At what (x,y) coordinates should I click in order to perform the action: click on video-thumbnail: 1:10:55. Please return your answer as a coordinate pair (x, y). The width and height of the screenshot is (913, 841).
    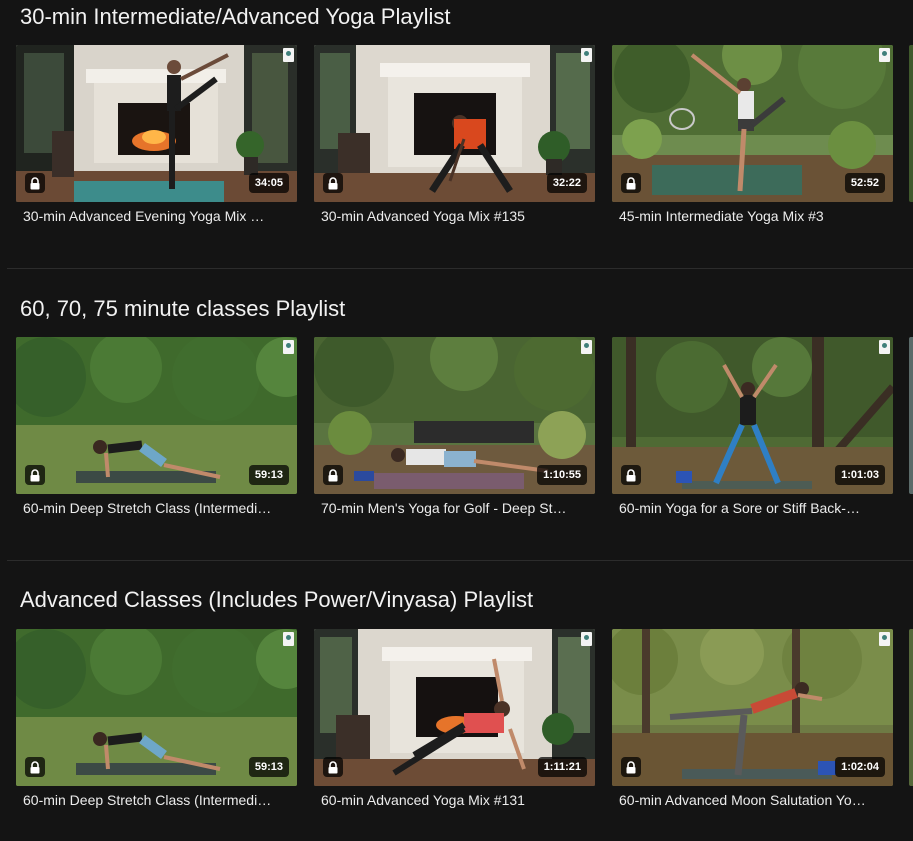
    Looking at the image, I should click on (454, 415).